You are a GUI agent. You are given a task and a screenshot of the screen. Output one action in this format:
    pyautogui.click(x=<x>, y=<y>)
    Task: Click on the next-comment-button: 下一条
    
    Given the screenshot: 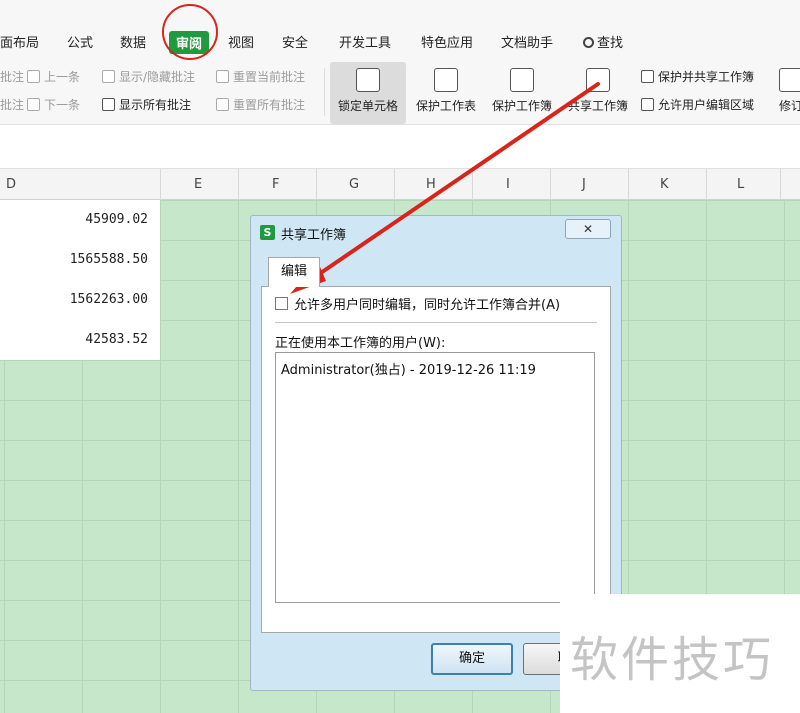 What is the action you would take?
    pyautogui.click(x=53, y=104)
    